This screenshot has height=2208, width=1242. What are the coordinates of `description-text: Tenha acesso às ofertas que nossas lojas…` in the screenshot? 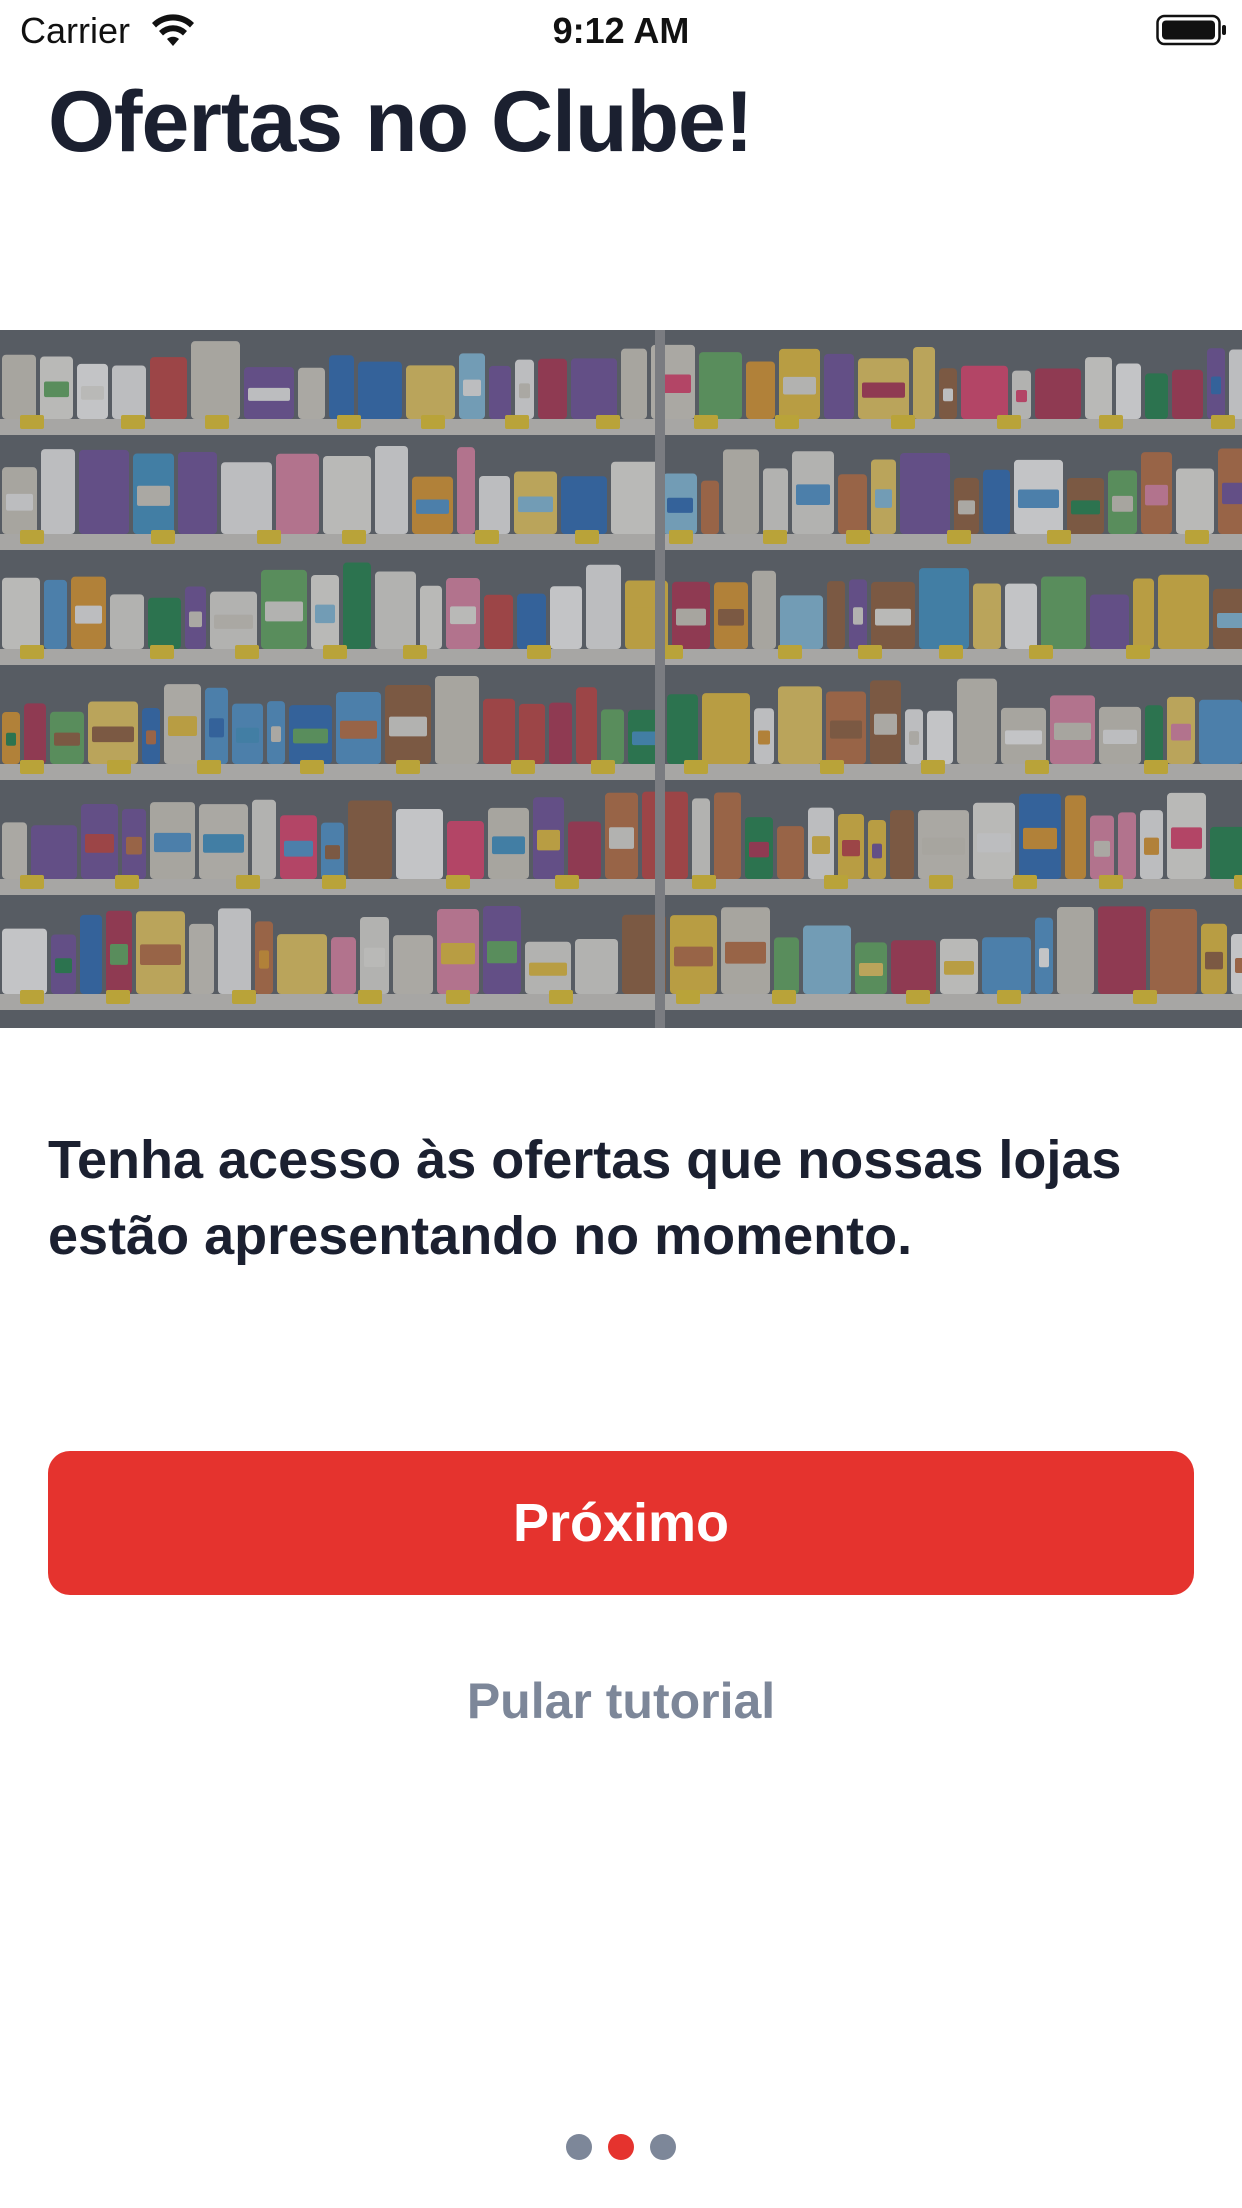 It's located at (585, 1198).